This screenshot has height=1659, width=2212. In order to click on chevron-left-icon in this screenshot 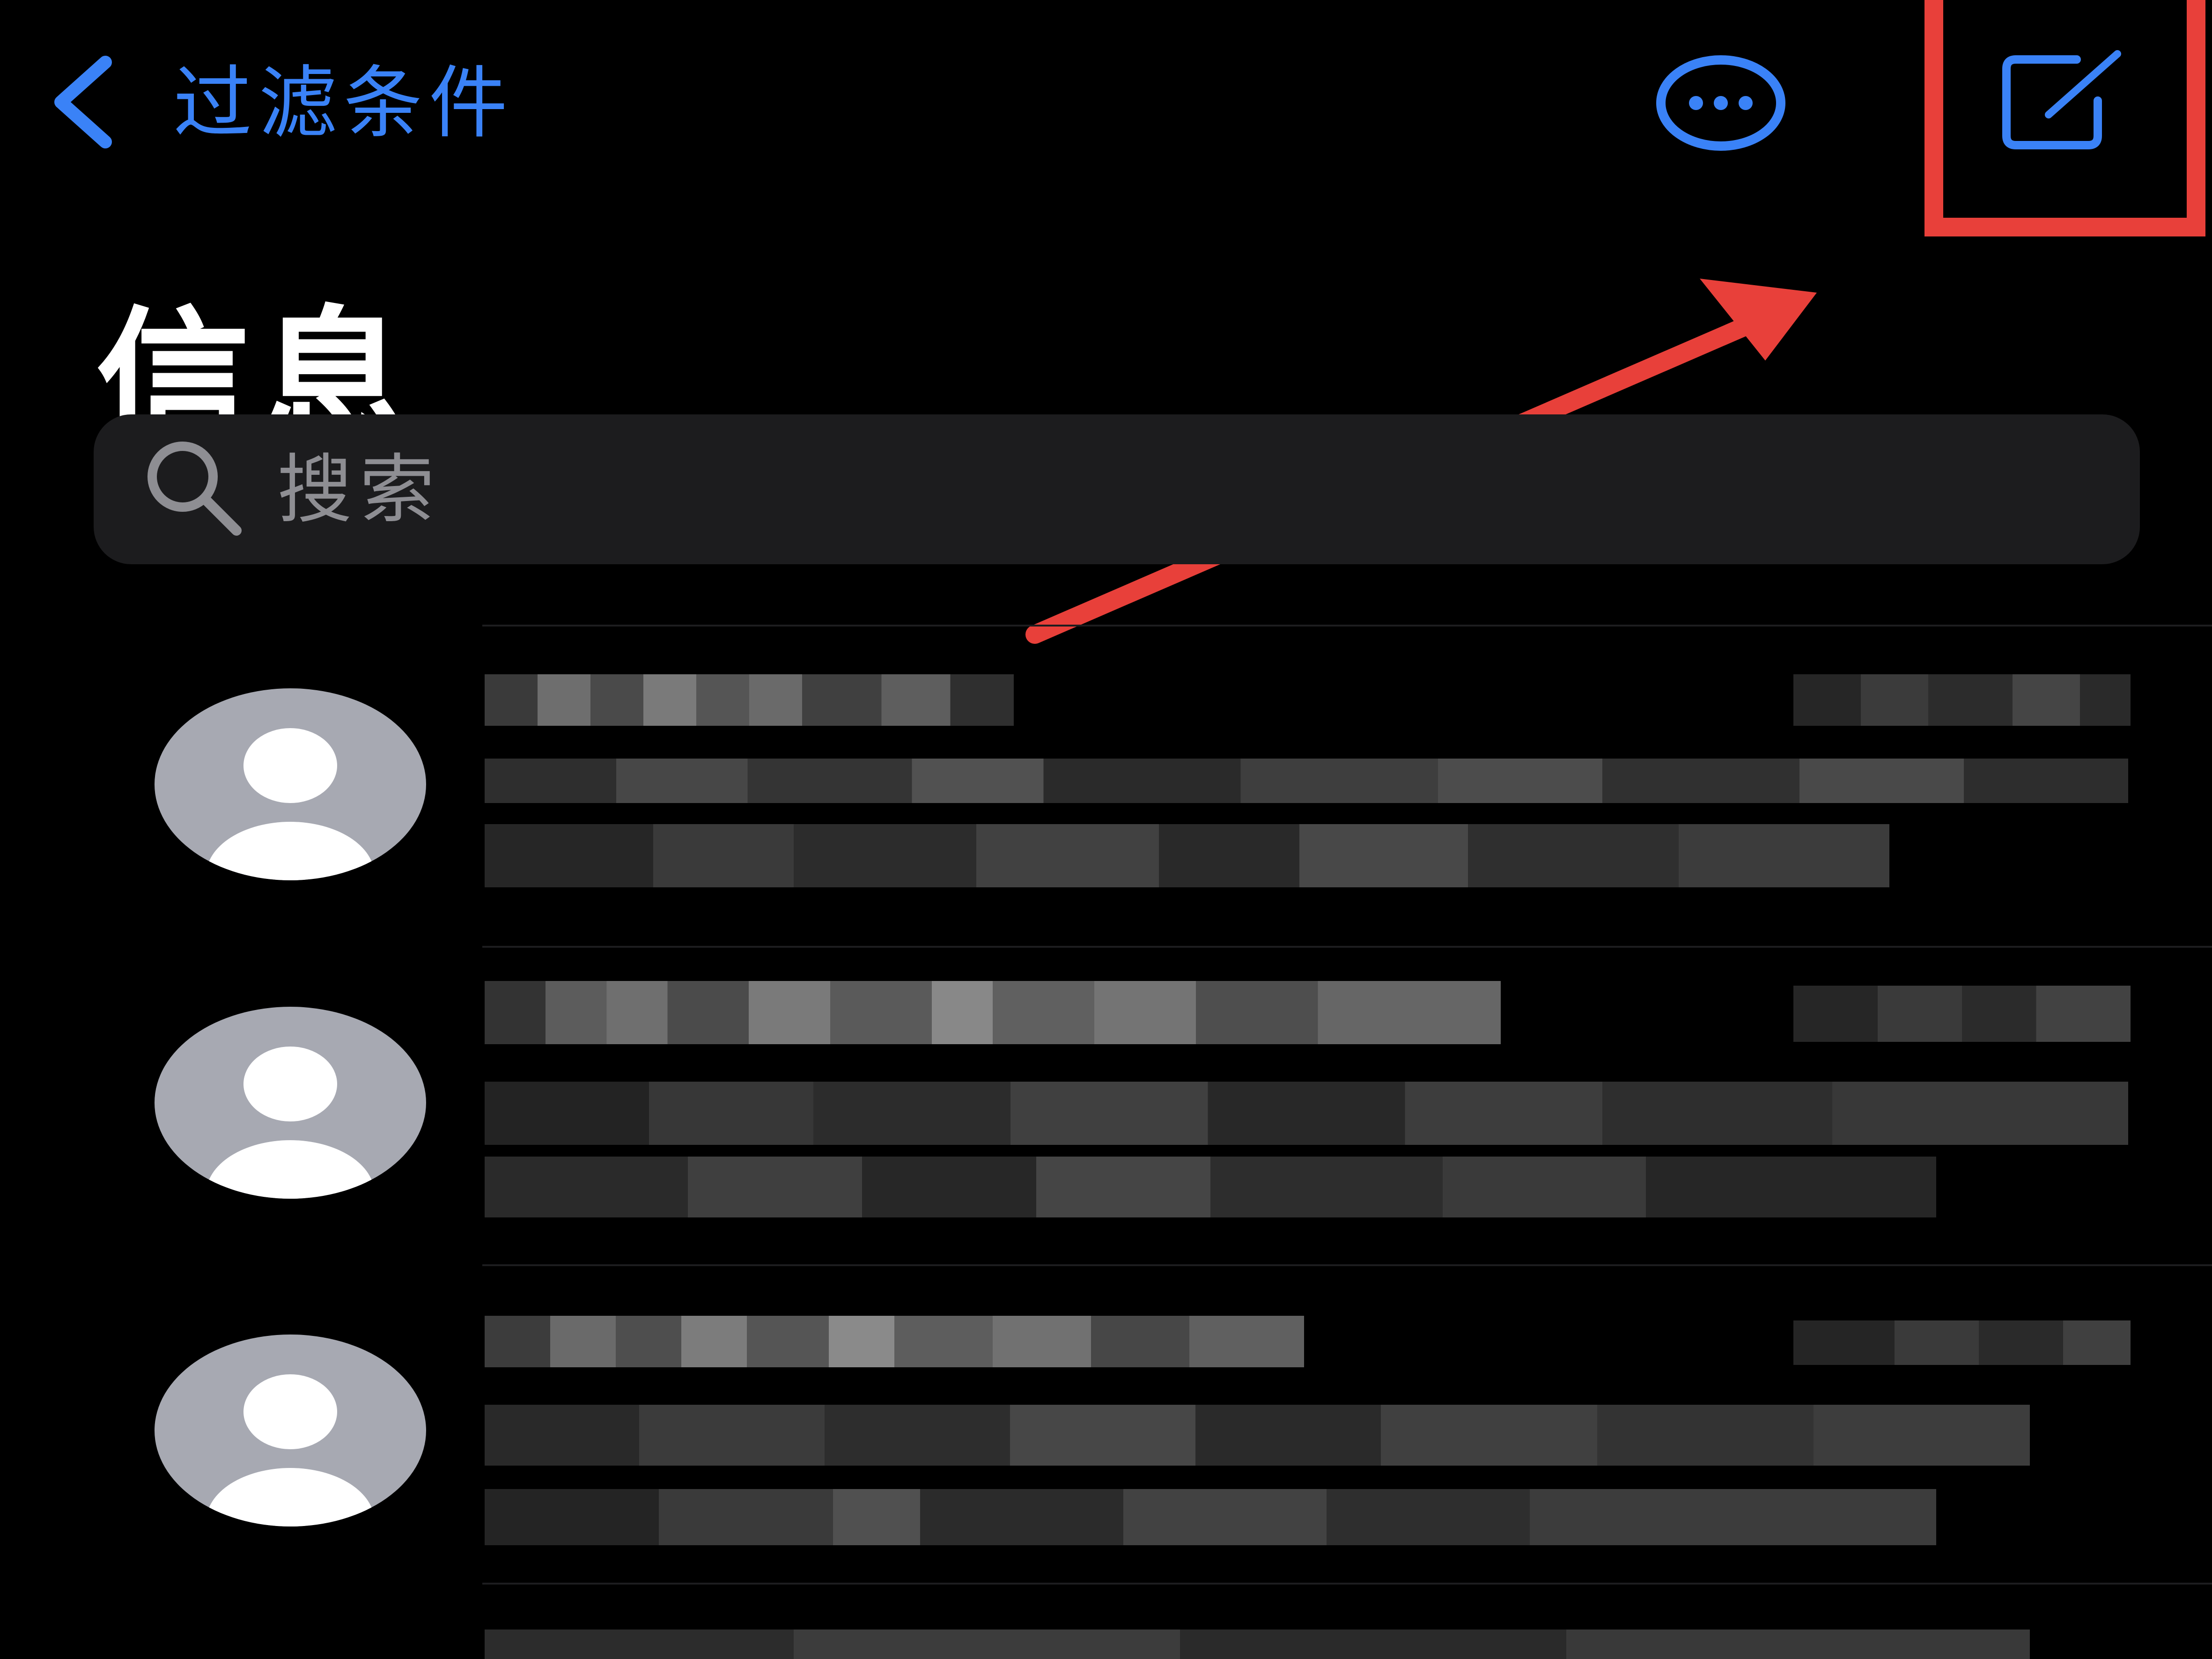, I will do `click(84, 103)`.